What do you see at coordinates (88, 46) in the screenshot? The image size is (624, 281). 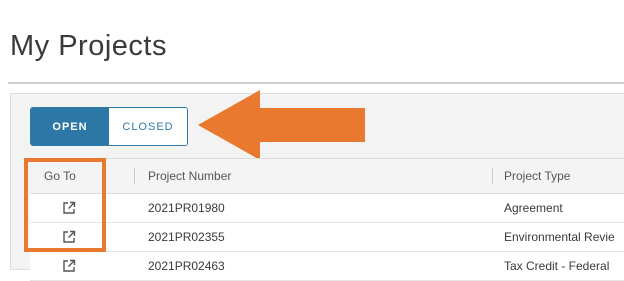 I see `page-title: My Projects` at bounding box center [88, 46].